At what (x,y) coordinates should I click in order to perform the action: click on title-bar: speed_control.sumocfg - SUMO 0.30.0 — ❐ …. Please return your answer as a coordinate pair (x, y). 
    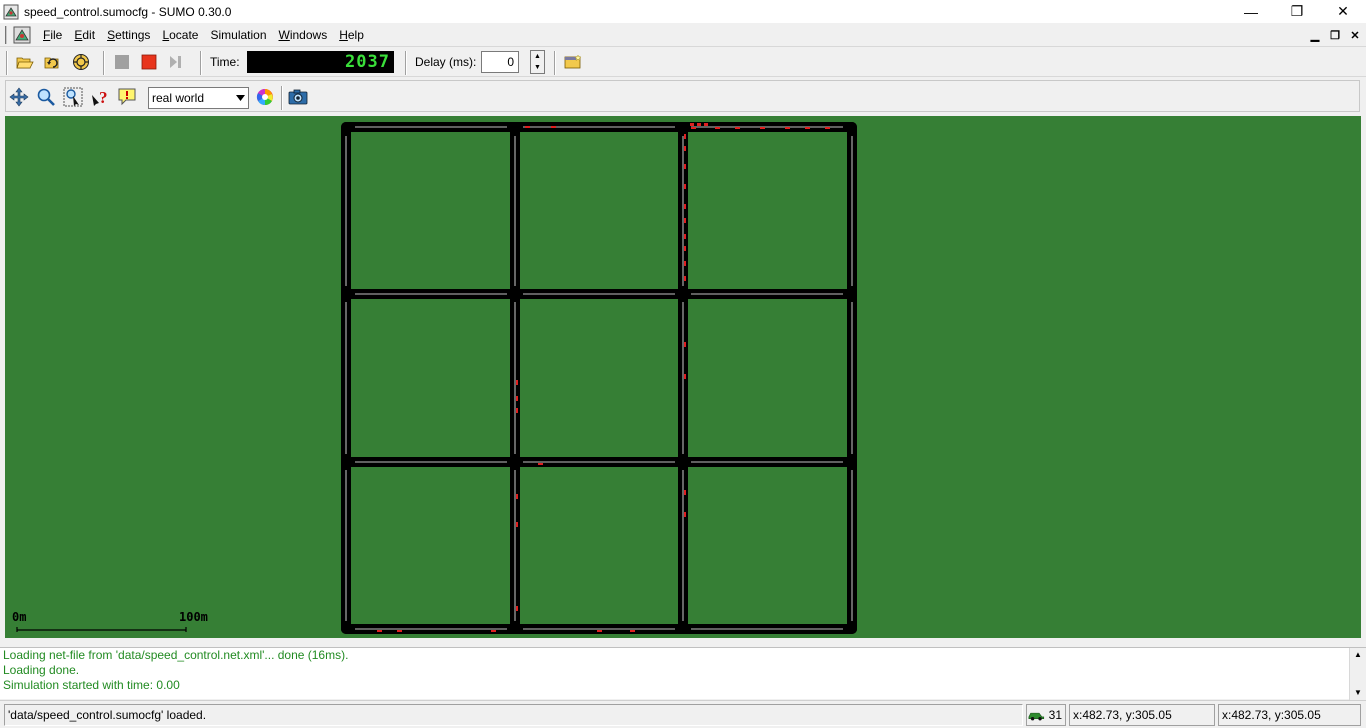
    Looking at the image, I should click on (683, 11).